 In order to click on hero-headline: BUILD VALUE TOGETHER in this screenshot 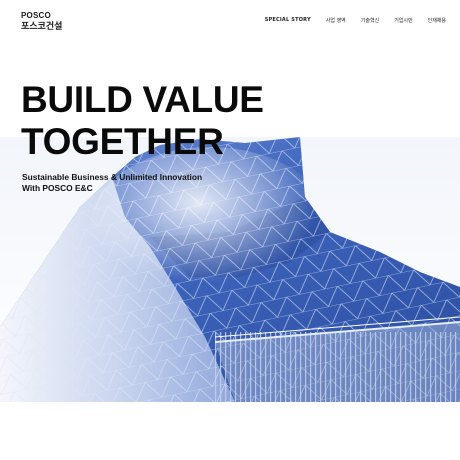, I will do `click(142, 121)`.